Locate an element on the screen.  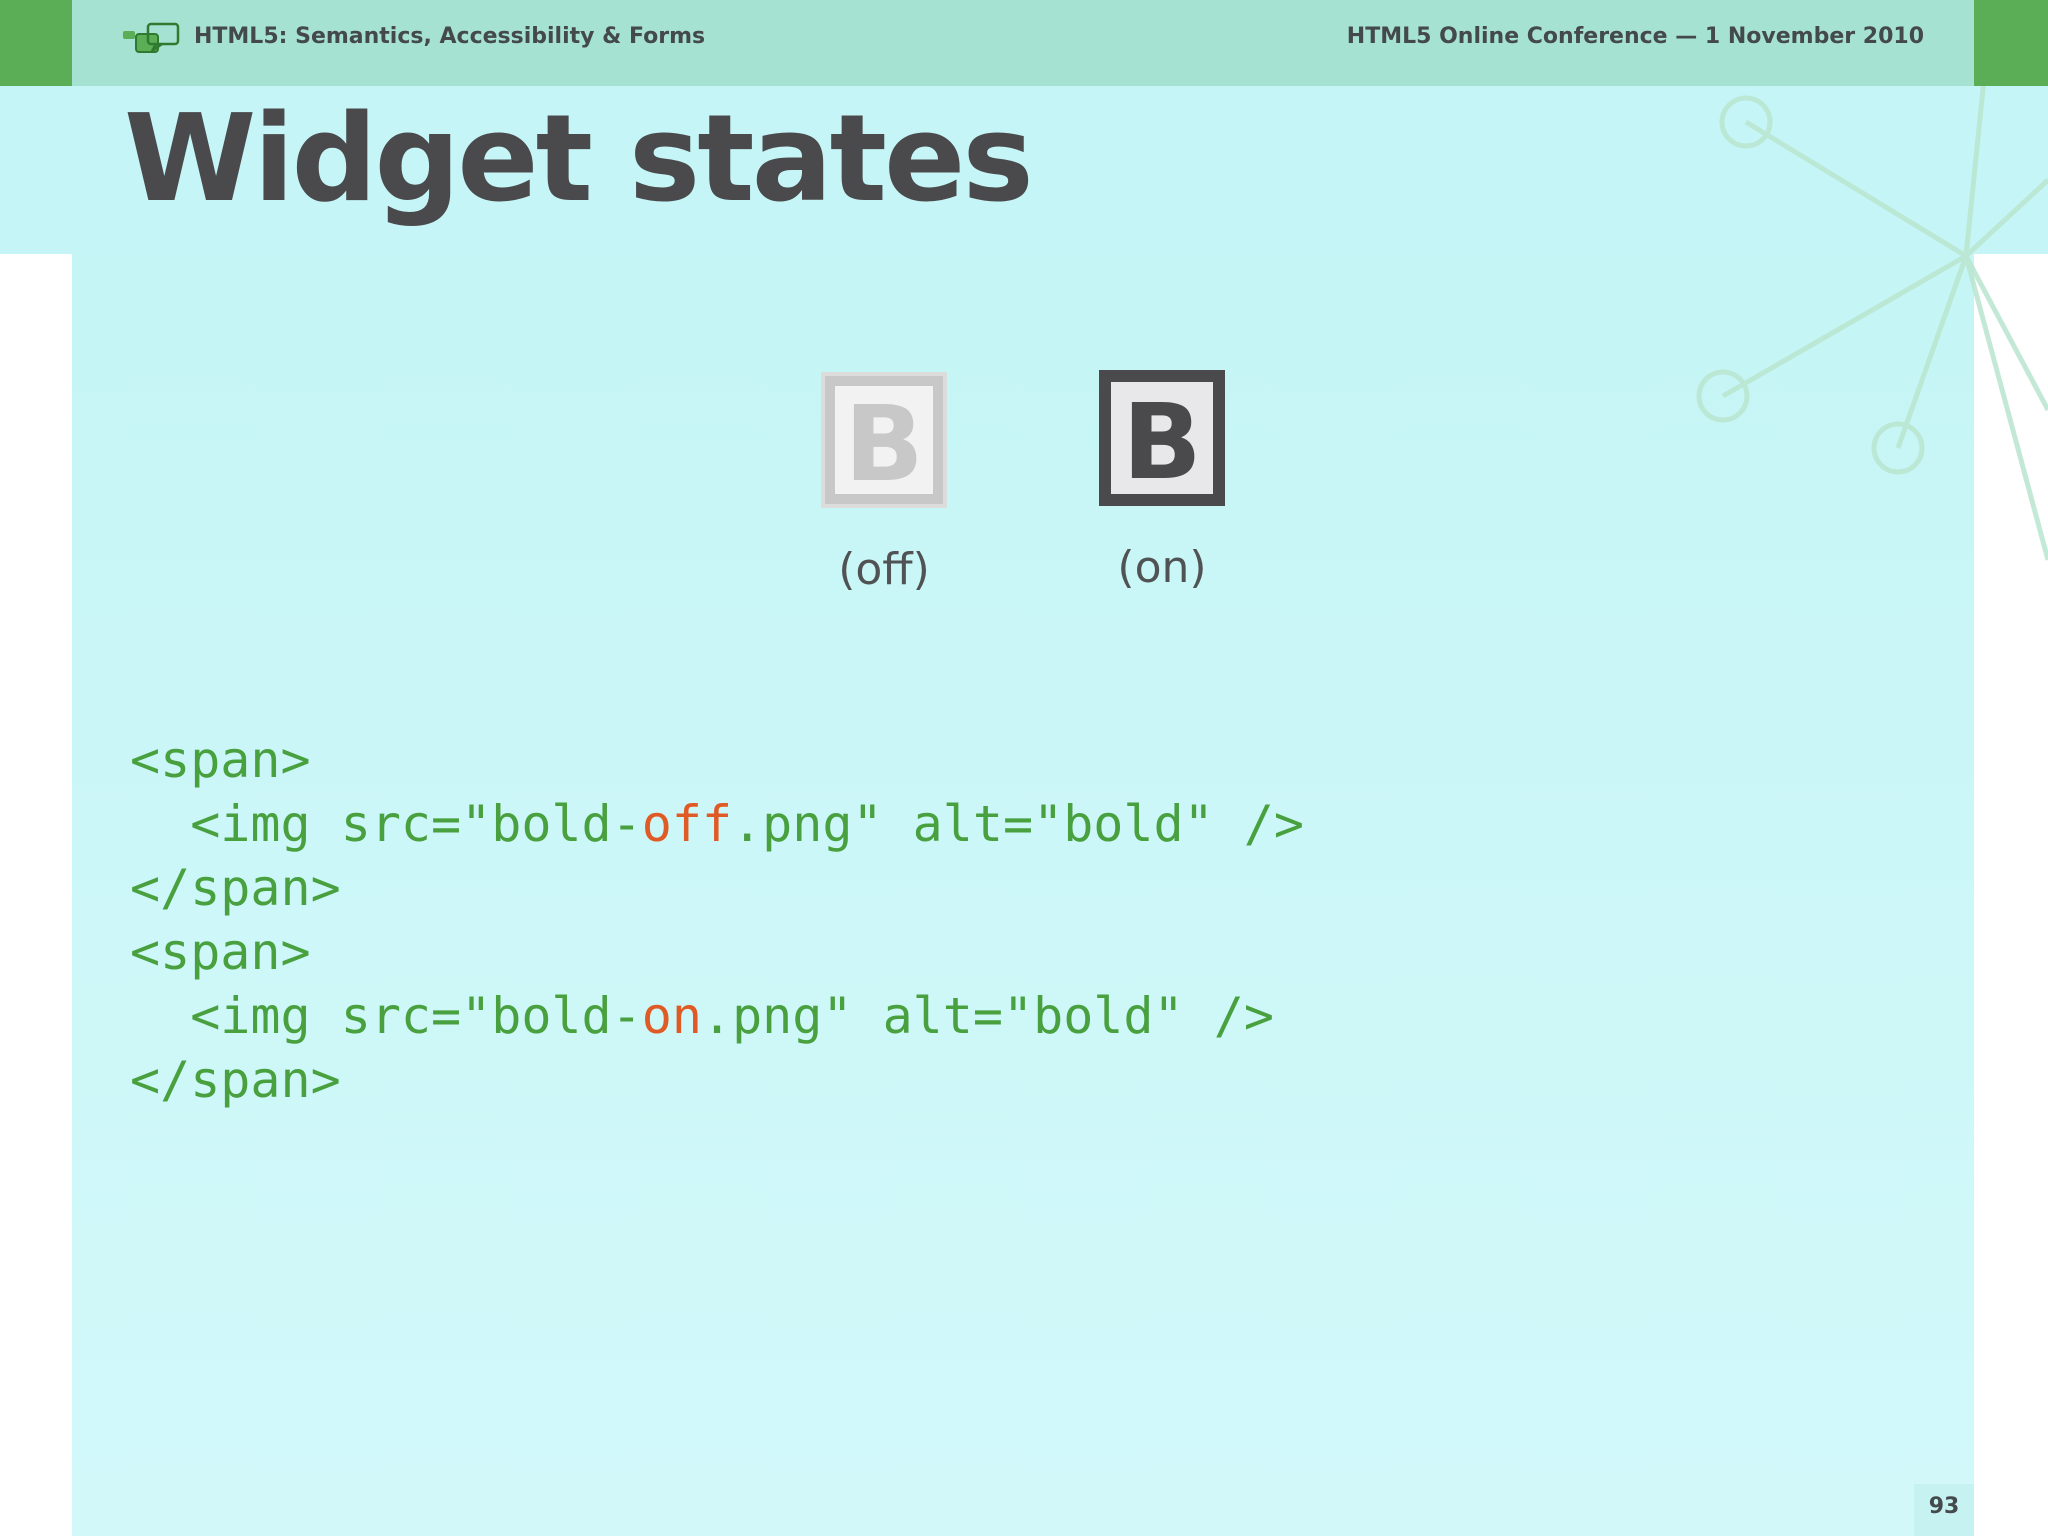
code-highlight: on is located at coordinates (671, 1016).